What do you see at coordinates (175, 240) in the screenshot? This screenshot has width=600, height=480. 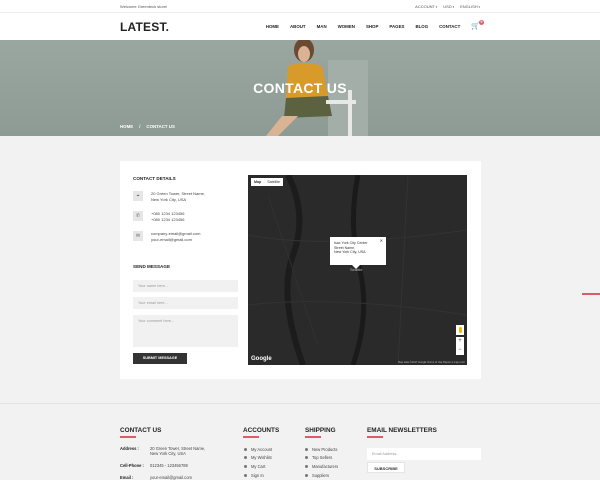 I see `email-line-2: your-email@gmail.com` at bounding box center [175, 240].